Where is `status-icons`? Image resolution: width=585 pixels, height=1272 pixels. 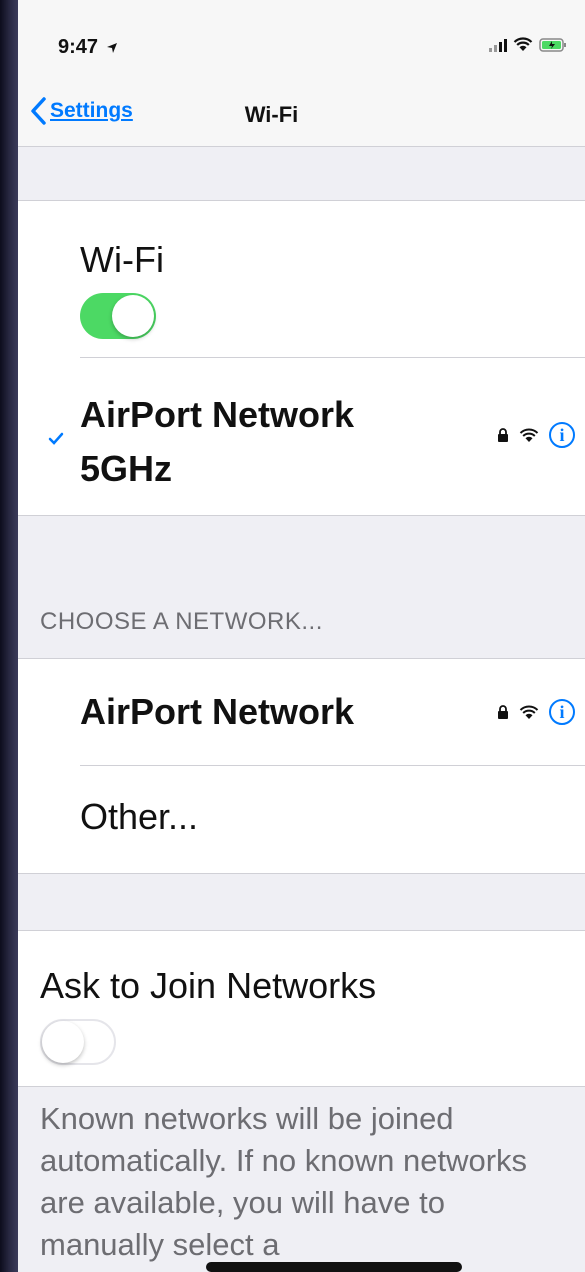
status-icons is located at coordinates (528, 44).